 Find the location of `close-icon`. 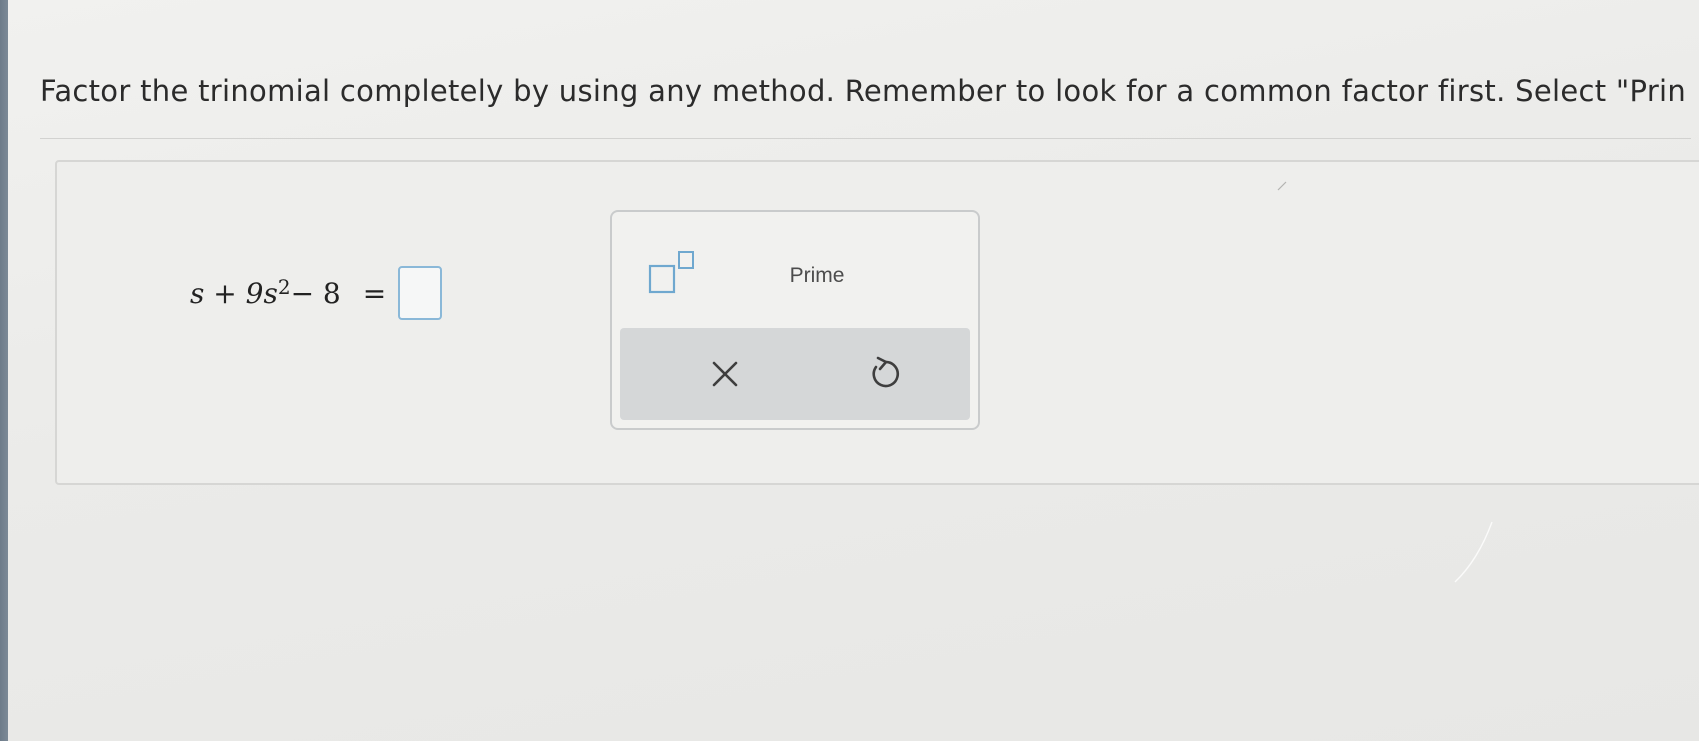

close-icon is located at coordinates (725, 374).